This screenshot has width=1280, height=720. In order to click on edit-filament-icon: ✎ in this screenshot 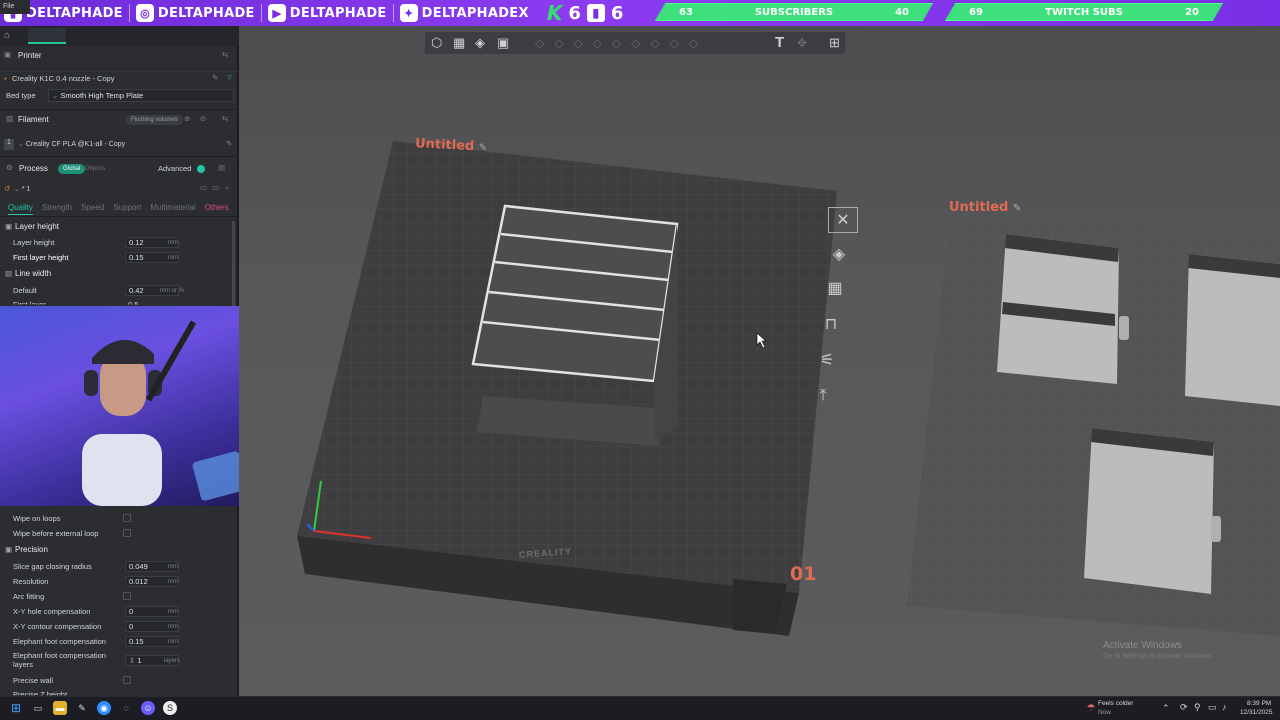, I will do `click(229, 143)`.